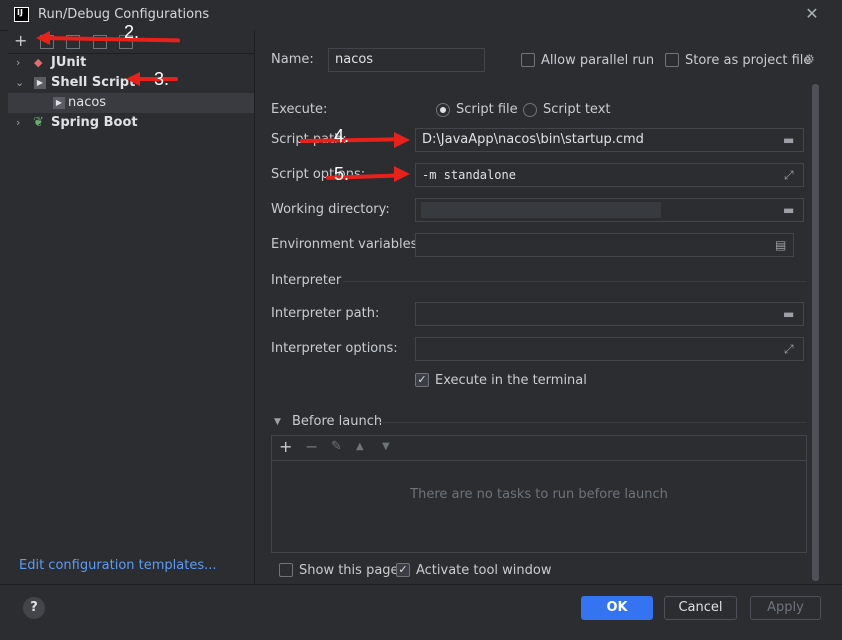 The image size is (842, 640). What do you see at coordinates (809, 59) in the screenshot?
I see `gear-icon: ⚙` at bounding box center [809, 59].